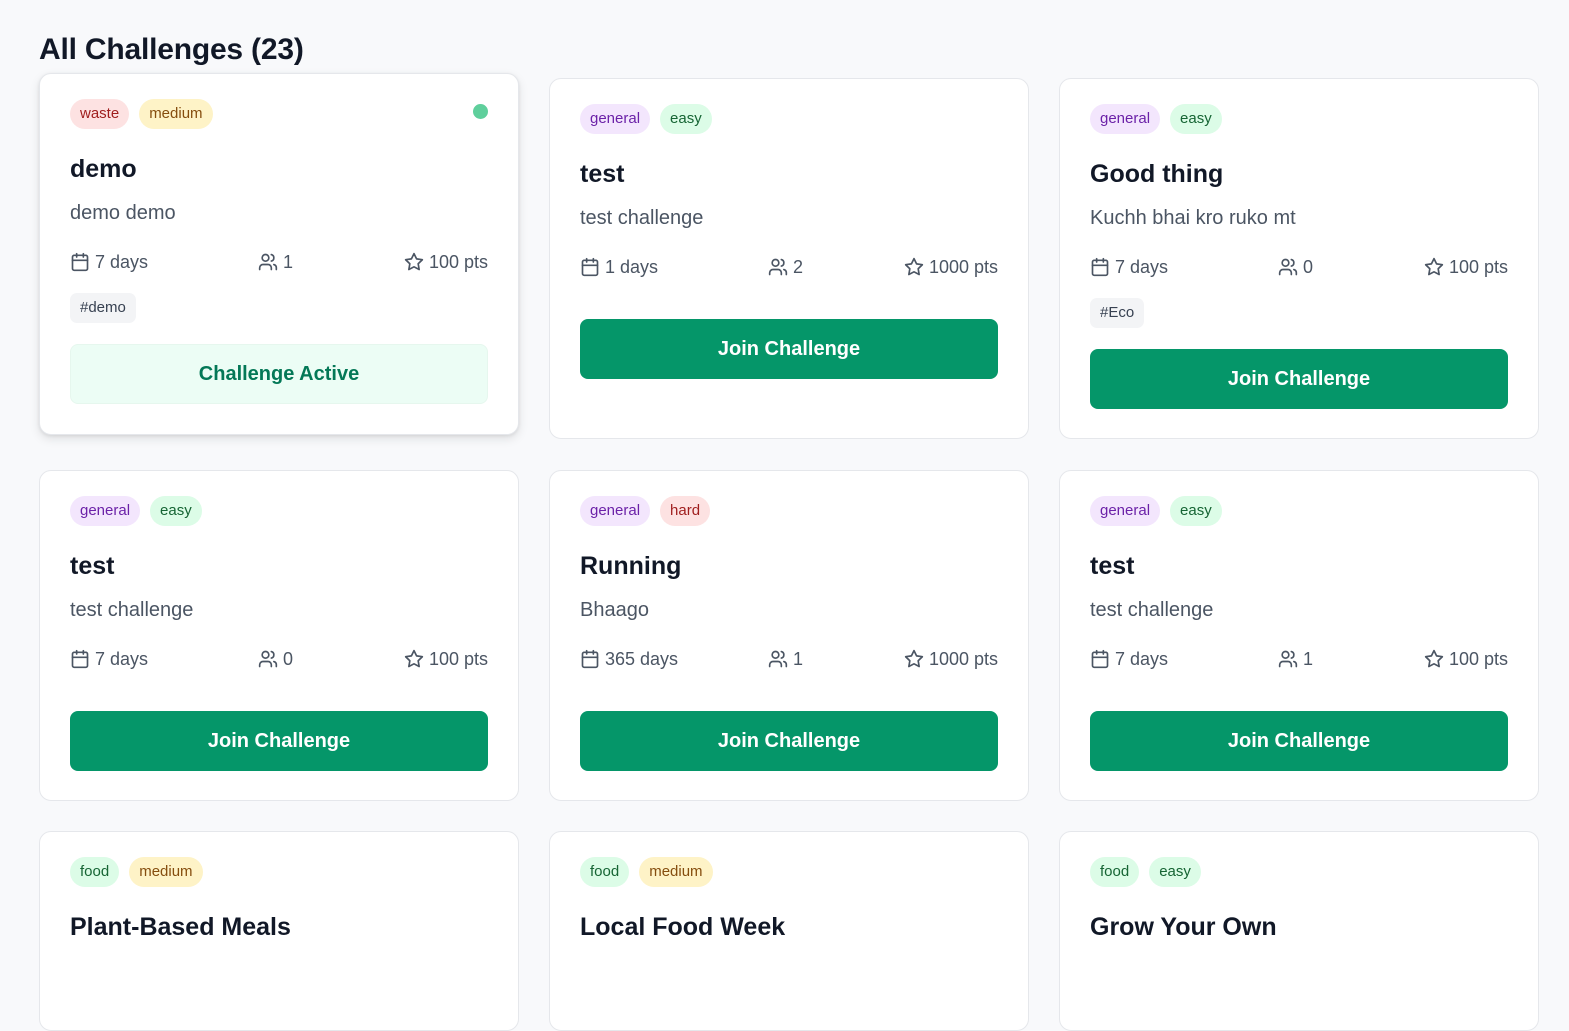 The image size is (1569, 1031). Describe the element at coordinates (1157, 174) in the screenshot. I see `challenge-title: Good thing` at that location.